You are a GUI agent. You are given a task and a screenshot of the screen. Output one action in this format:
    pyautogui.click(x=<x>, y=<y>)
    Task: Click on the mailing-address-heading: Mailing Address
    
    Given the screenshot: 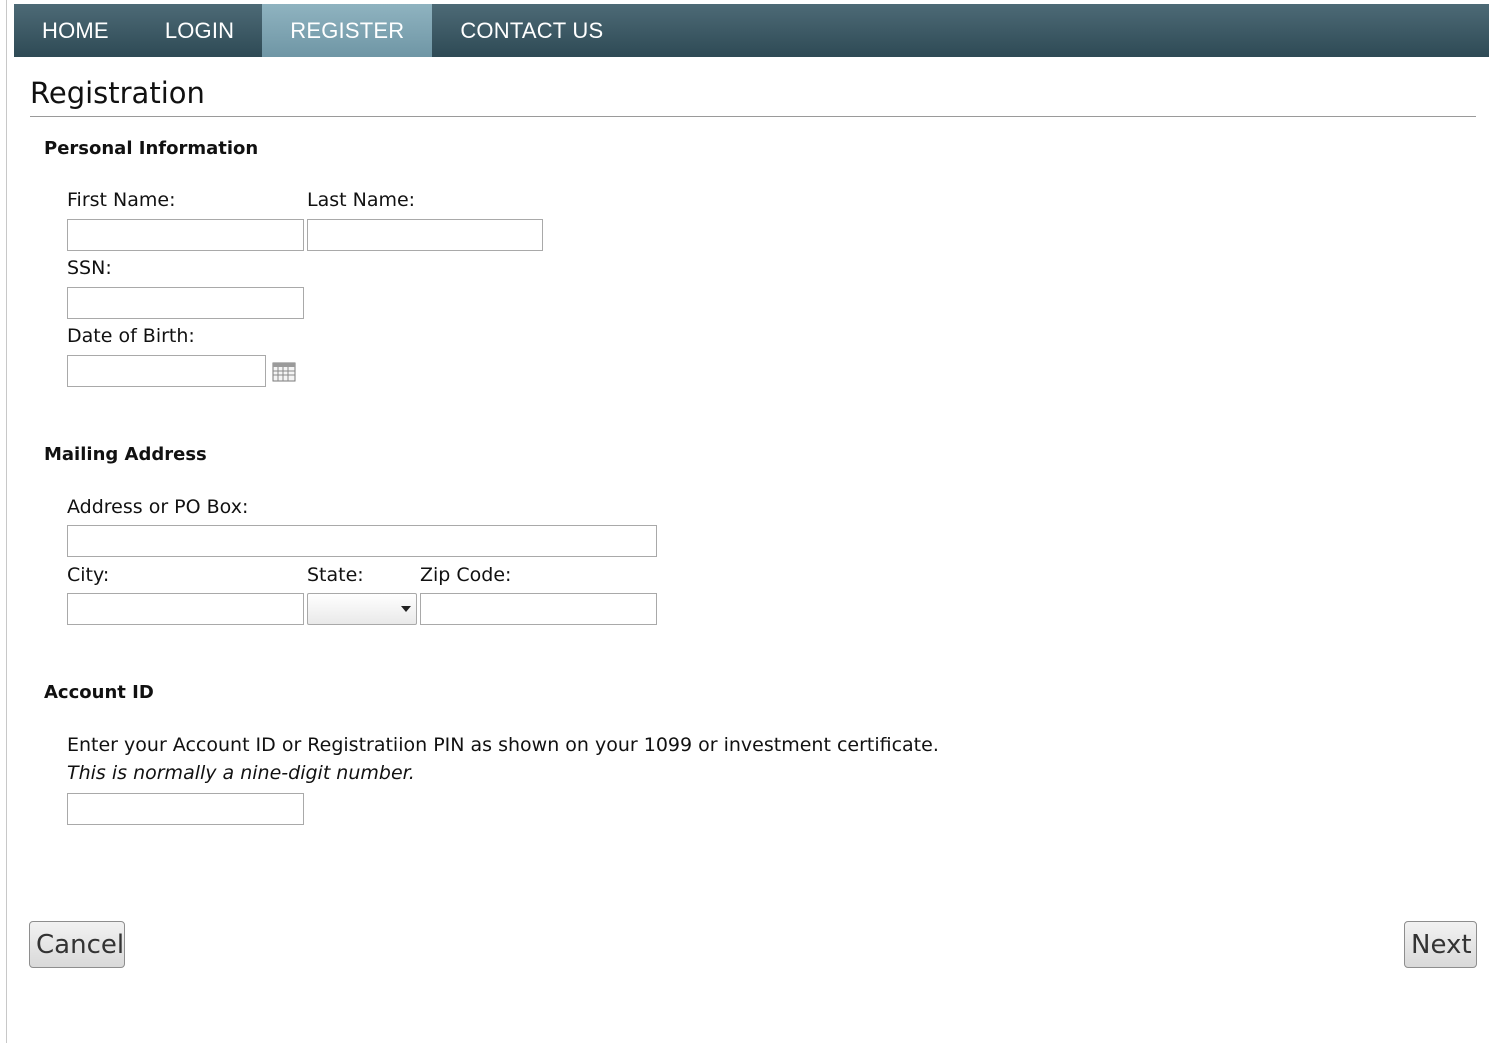 What is the action you would take?
    pyautogui.click(x=125, y=454)
    